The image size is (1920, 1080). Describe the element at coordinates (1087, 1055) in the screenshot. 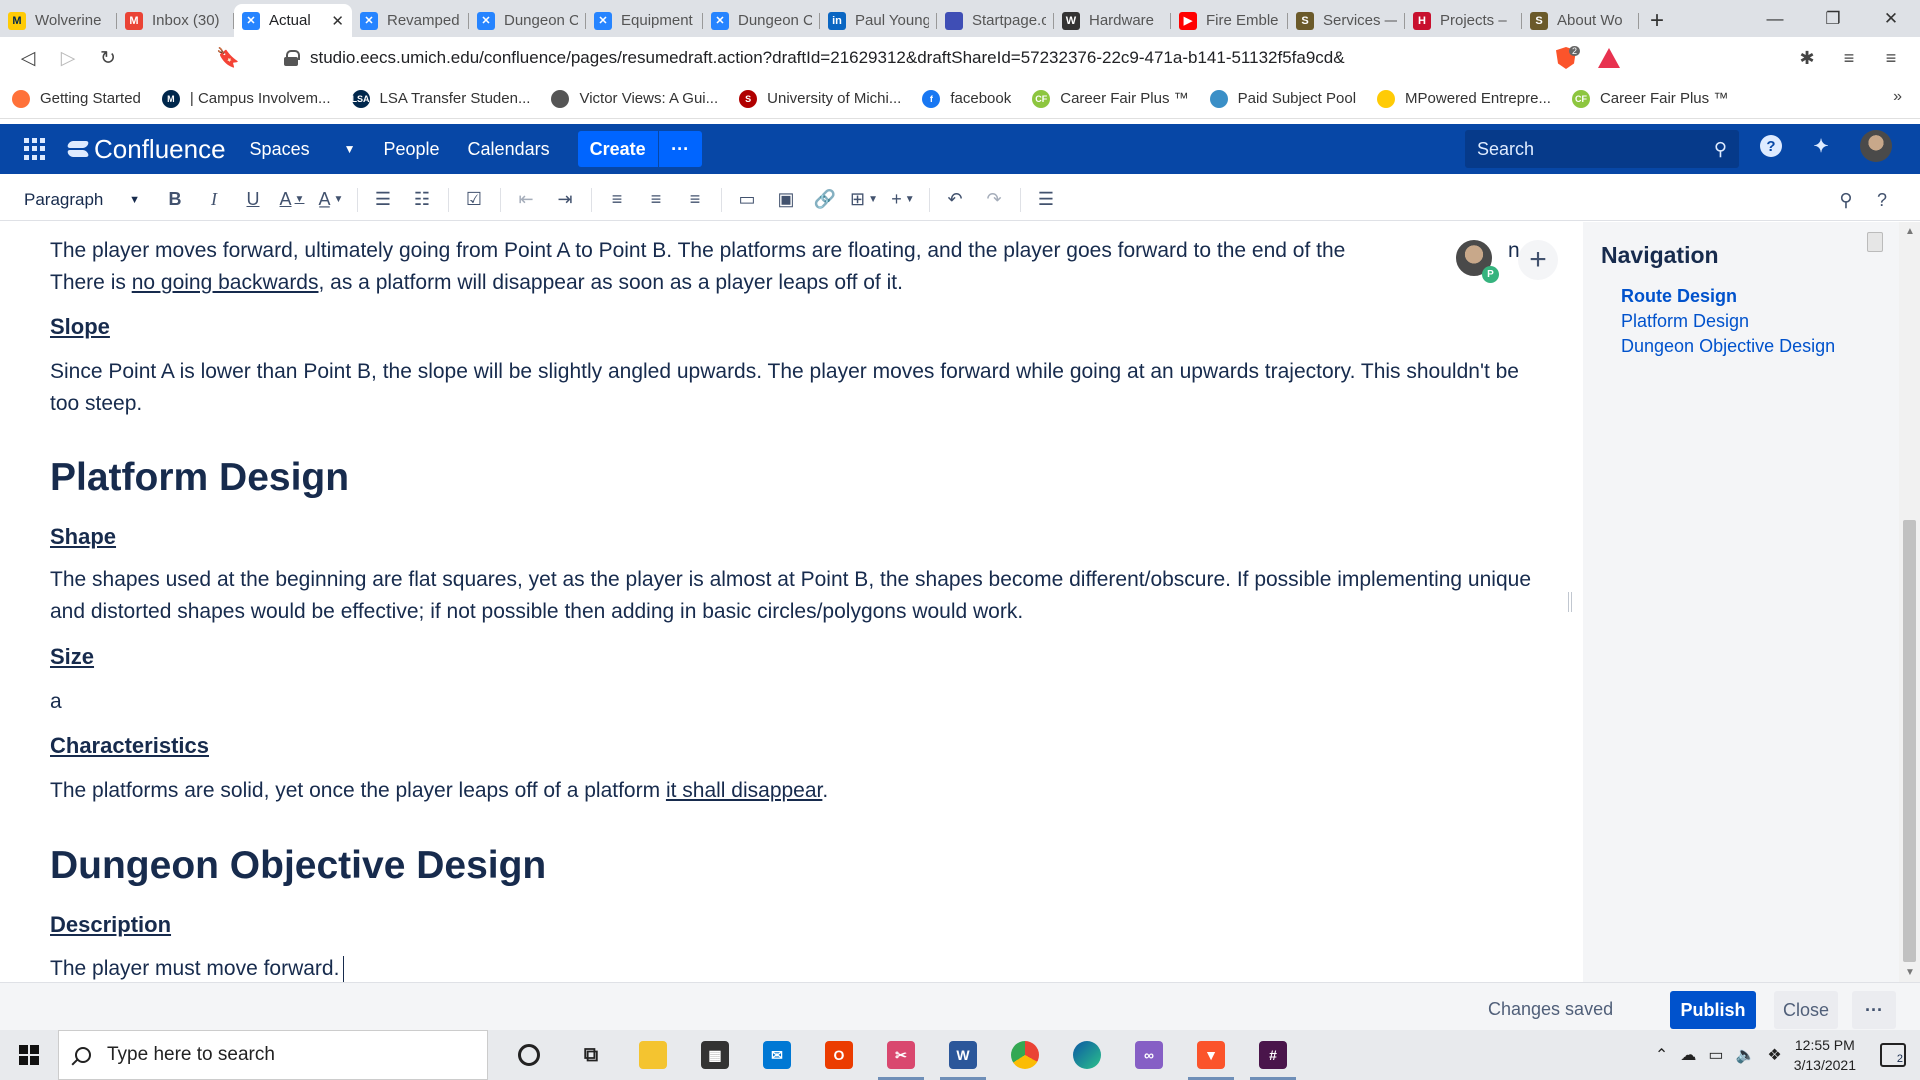

I see `edge-icon` at that location.